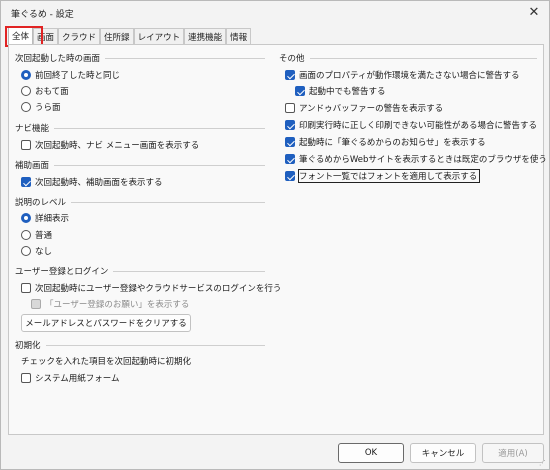 The height and width of the screenshot is (470, 550). I want to click on checkbox-user-registration-login: 次回起動時にユーザー登録やクラウドサービスのログインを行う, so click(151, 288).